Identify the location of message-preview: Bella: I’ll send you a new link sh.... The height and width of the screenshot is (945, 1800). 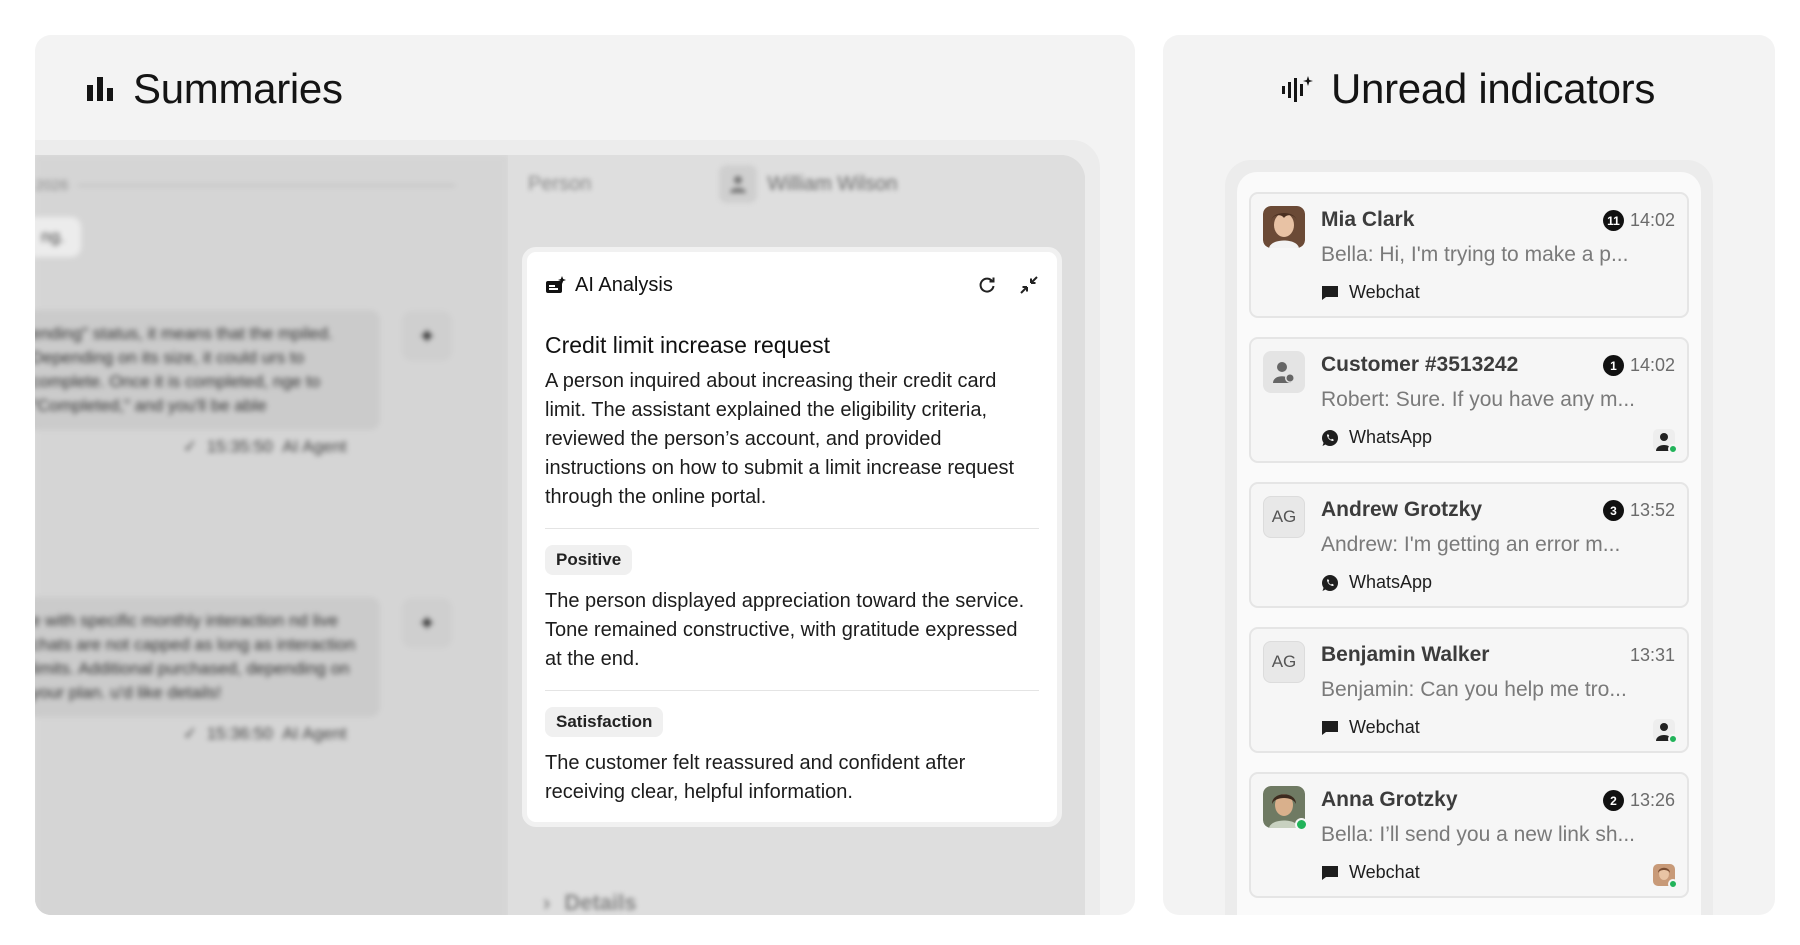
(1478, 834).